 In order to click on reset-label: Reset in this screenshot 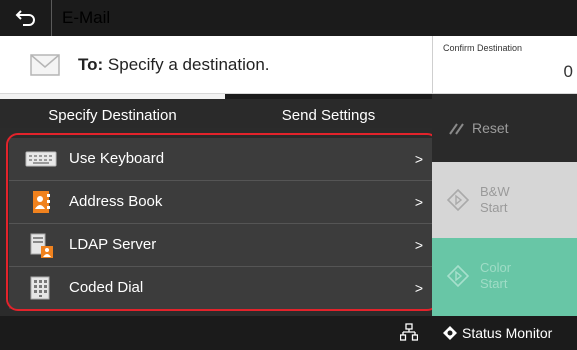, I will do `click(490, 128)`.